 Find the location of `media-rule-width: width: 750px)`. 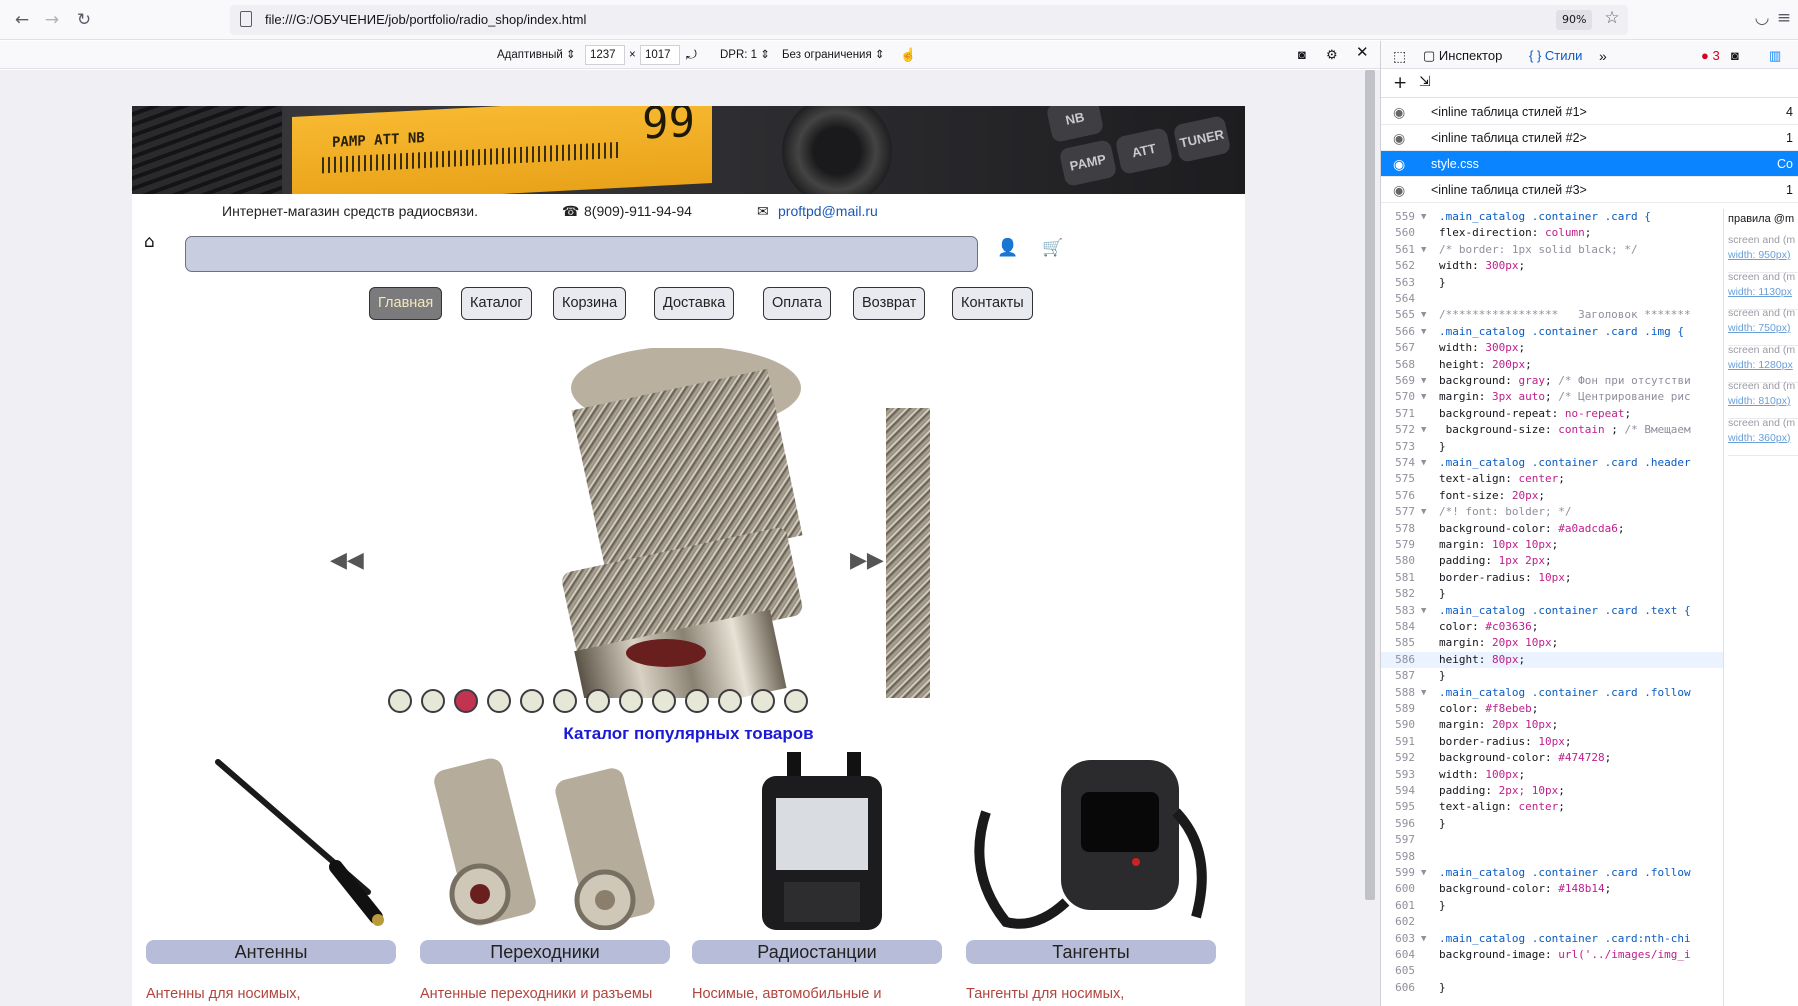

media-rule-width: width: 750px) is located at coordinates (1763, 328).